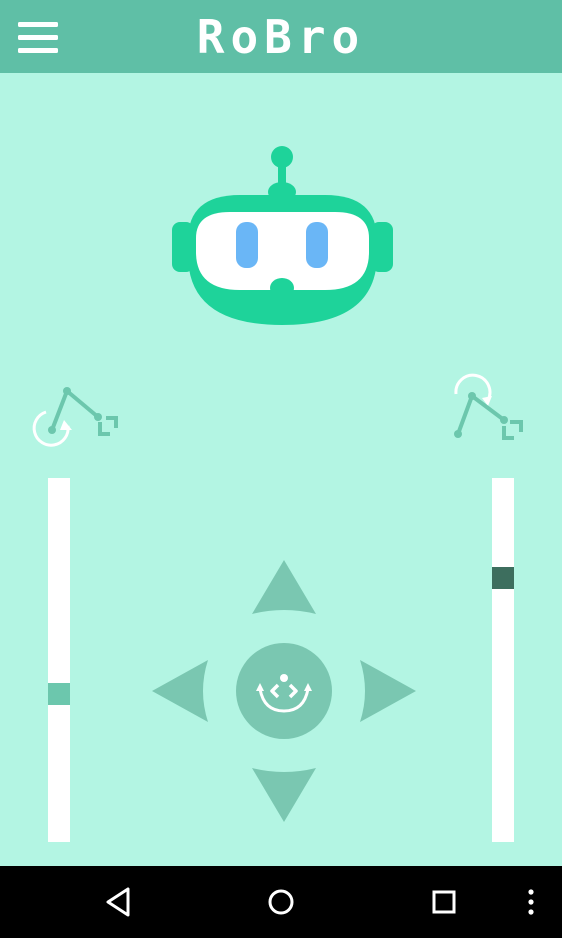 This screenshot has height=938, width=562. I want to click on robot-head-icon, so click(282, 235).